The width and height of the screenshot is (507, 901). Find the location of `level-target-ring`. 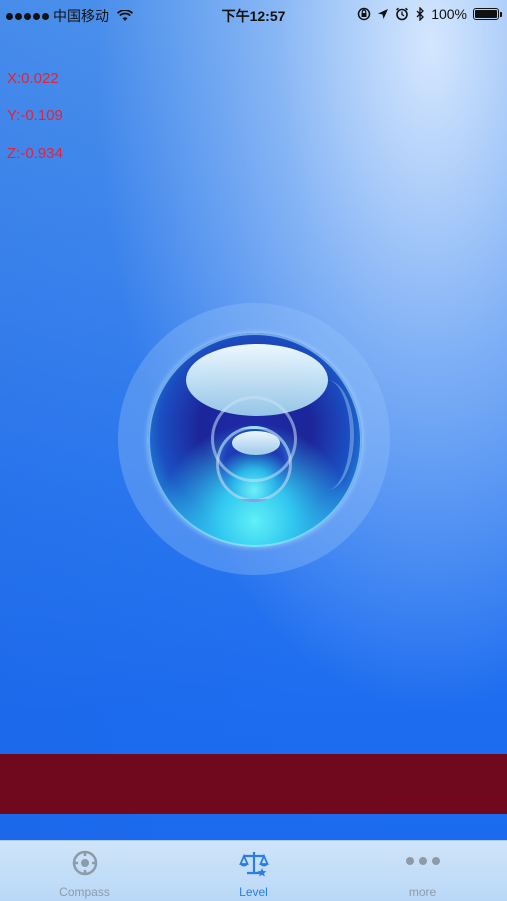

level-target-ring is located at coordinates (254, 439).